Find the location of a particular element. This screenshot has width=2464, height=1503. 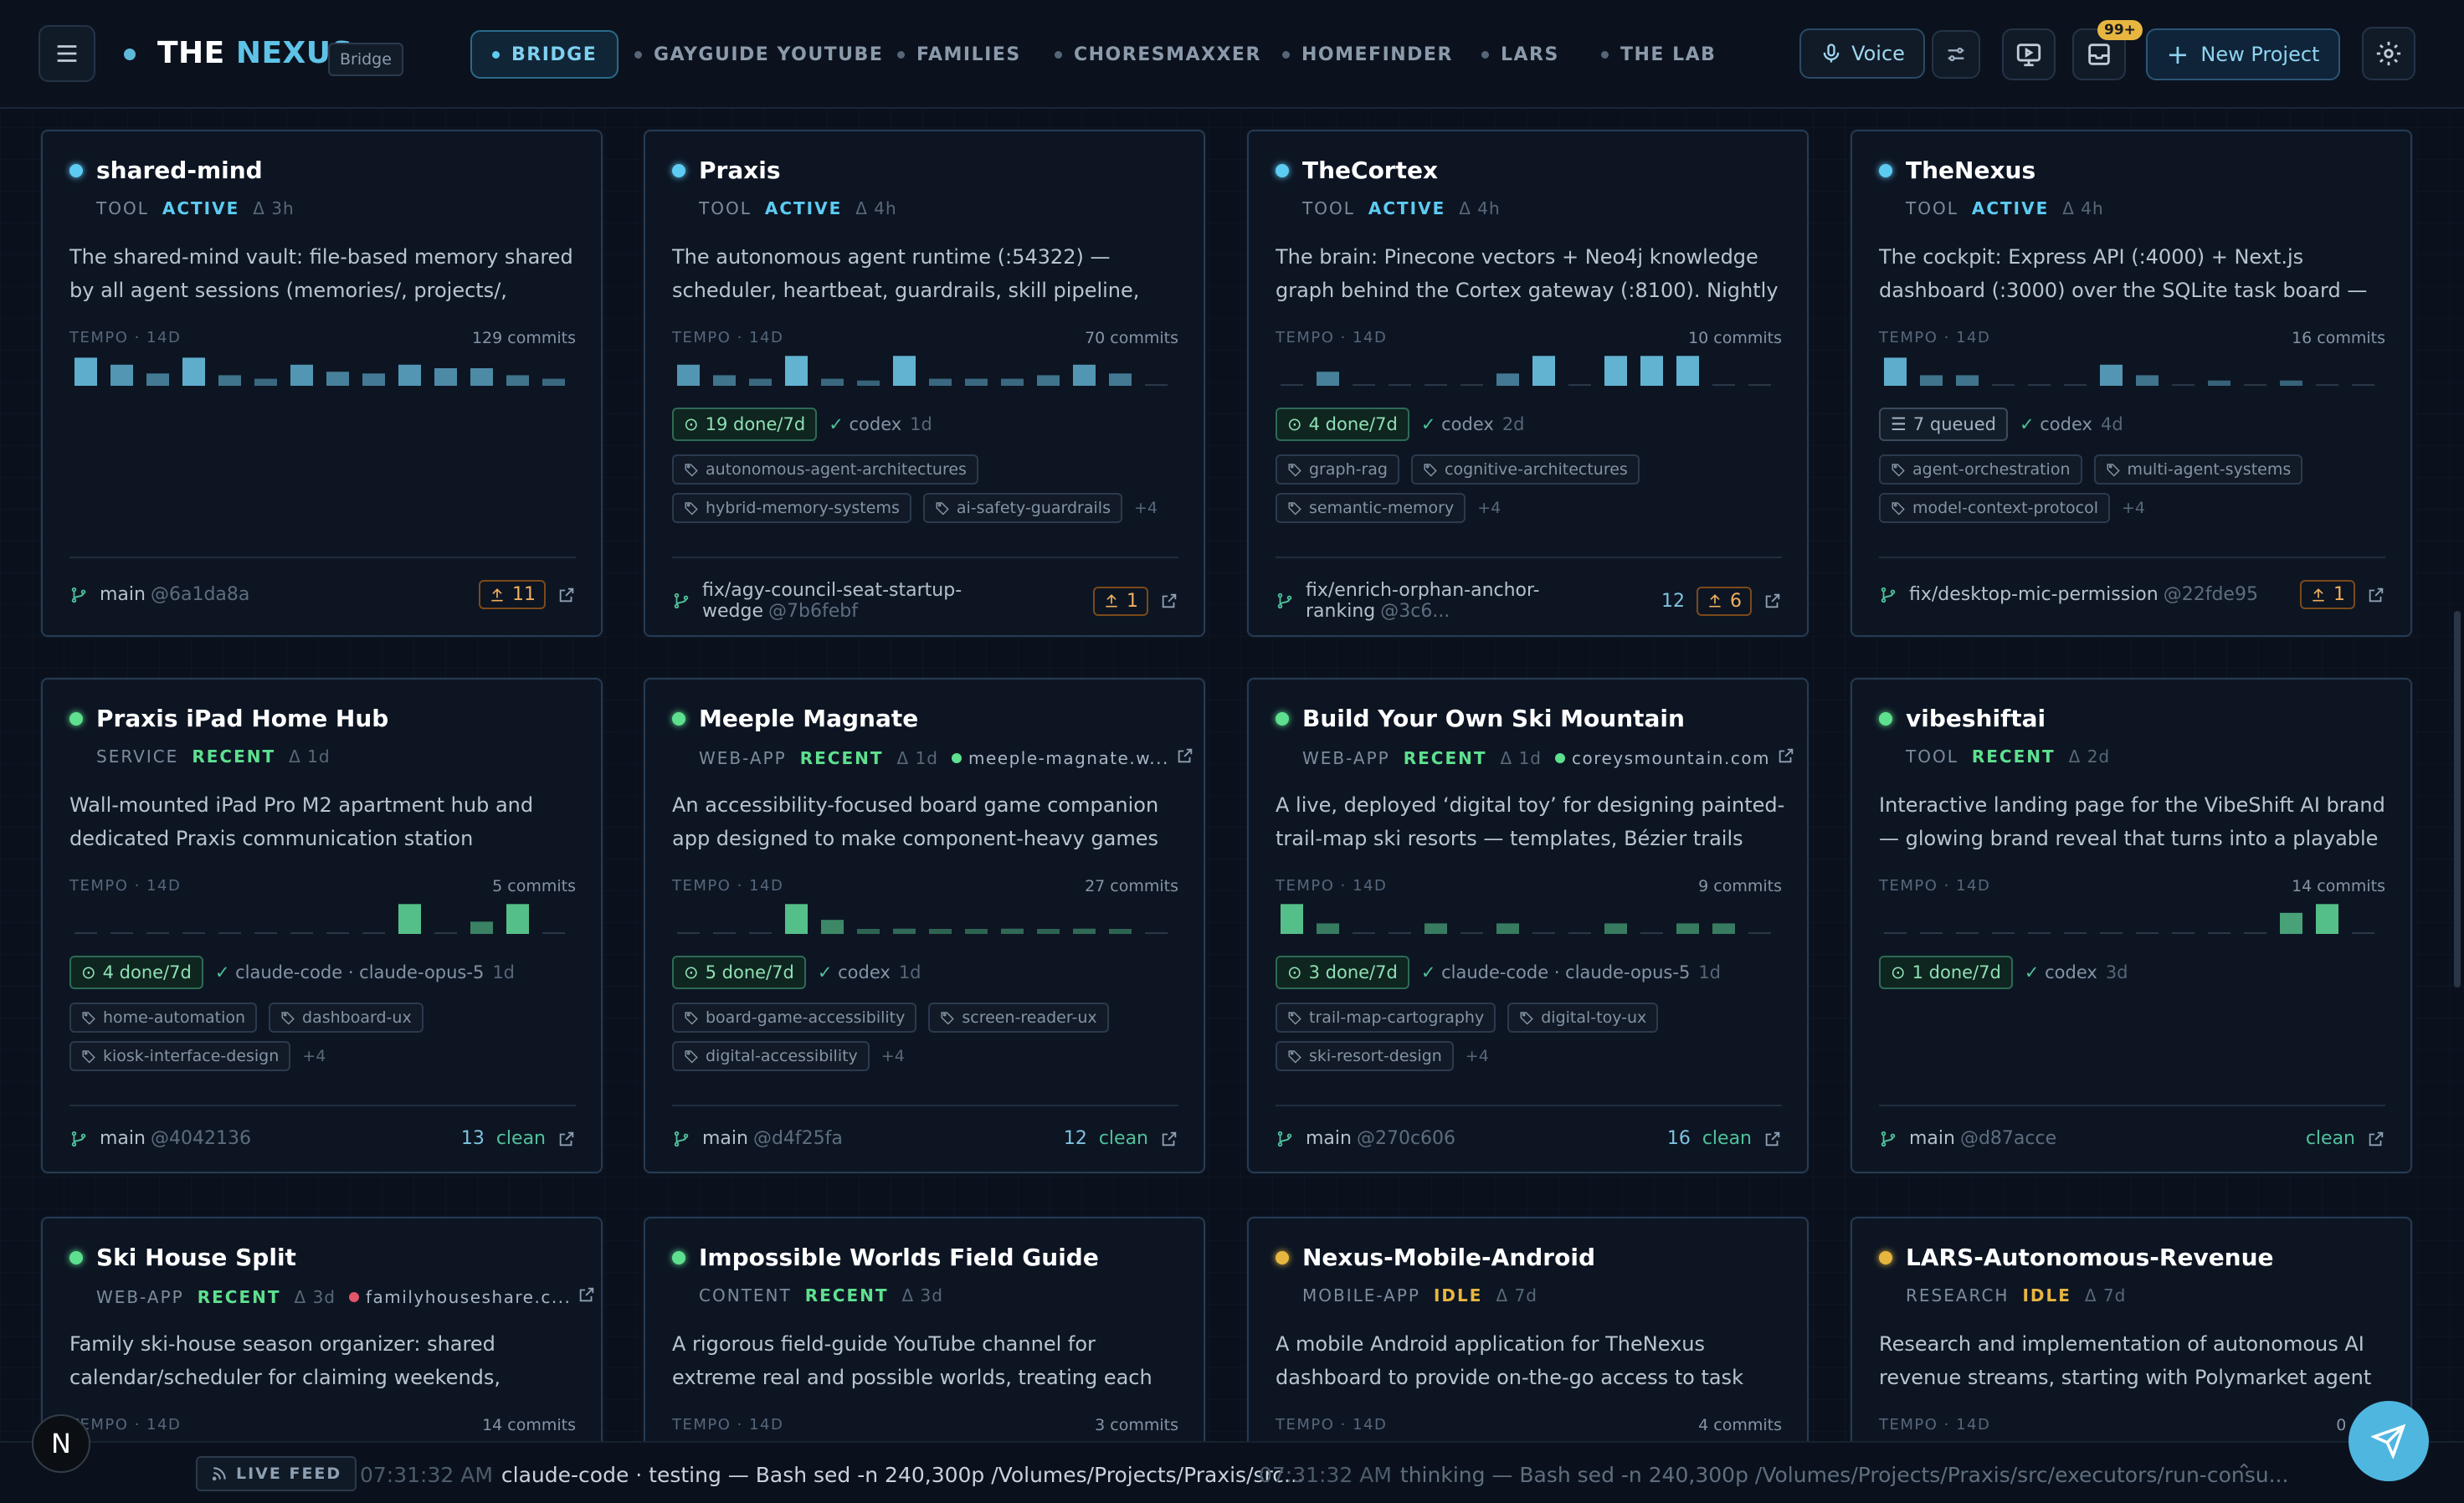

done-chip: ⊙ 19 done/7d is located at coordinates (745, 424).